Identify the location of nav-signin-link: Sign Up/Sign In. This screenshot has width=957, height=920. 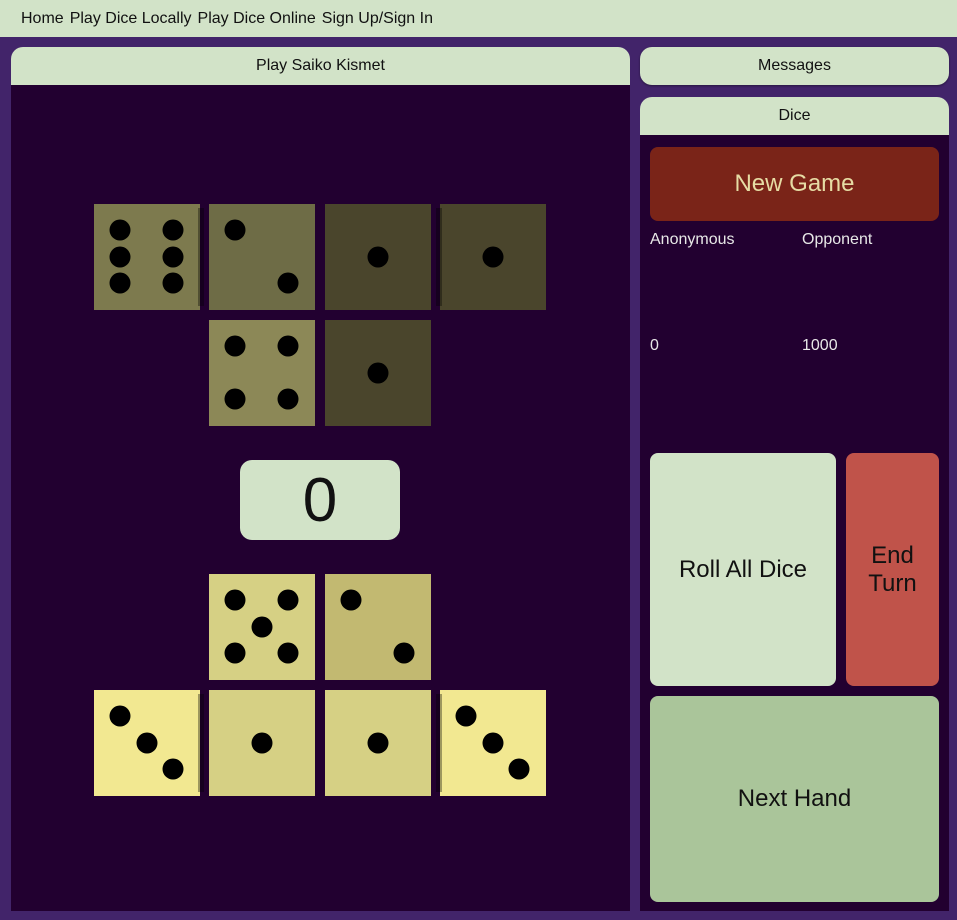
(377, 19).